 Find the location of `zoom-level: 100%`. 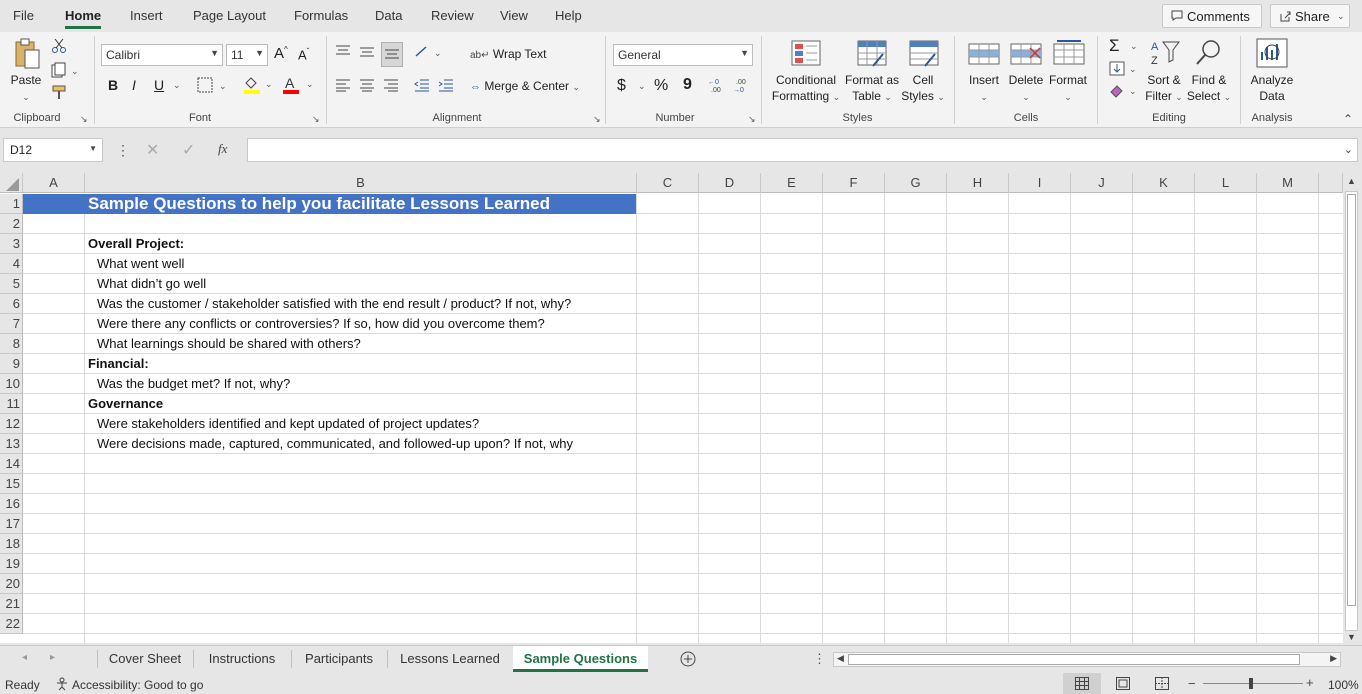

zoom-level: 100% is located at coordinates (1343, 685).